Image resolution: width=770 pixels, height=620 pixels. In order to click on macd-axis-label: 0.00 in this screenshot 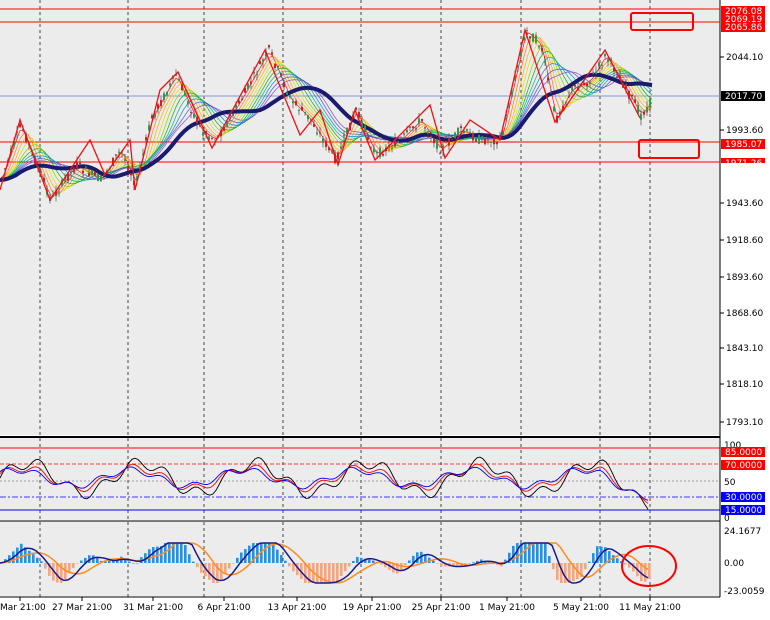, I will do `click(734, 564)`.